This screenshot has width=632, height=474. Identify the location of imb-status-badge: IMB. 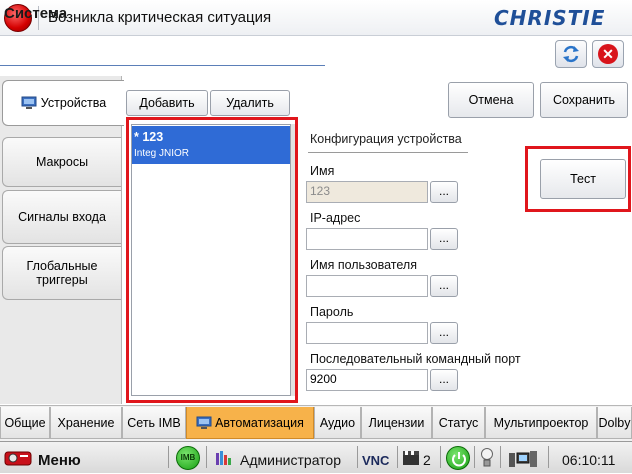
(188, 458).